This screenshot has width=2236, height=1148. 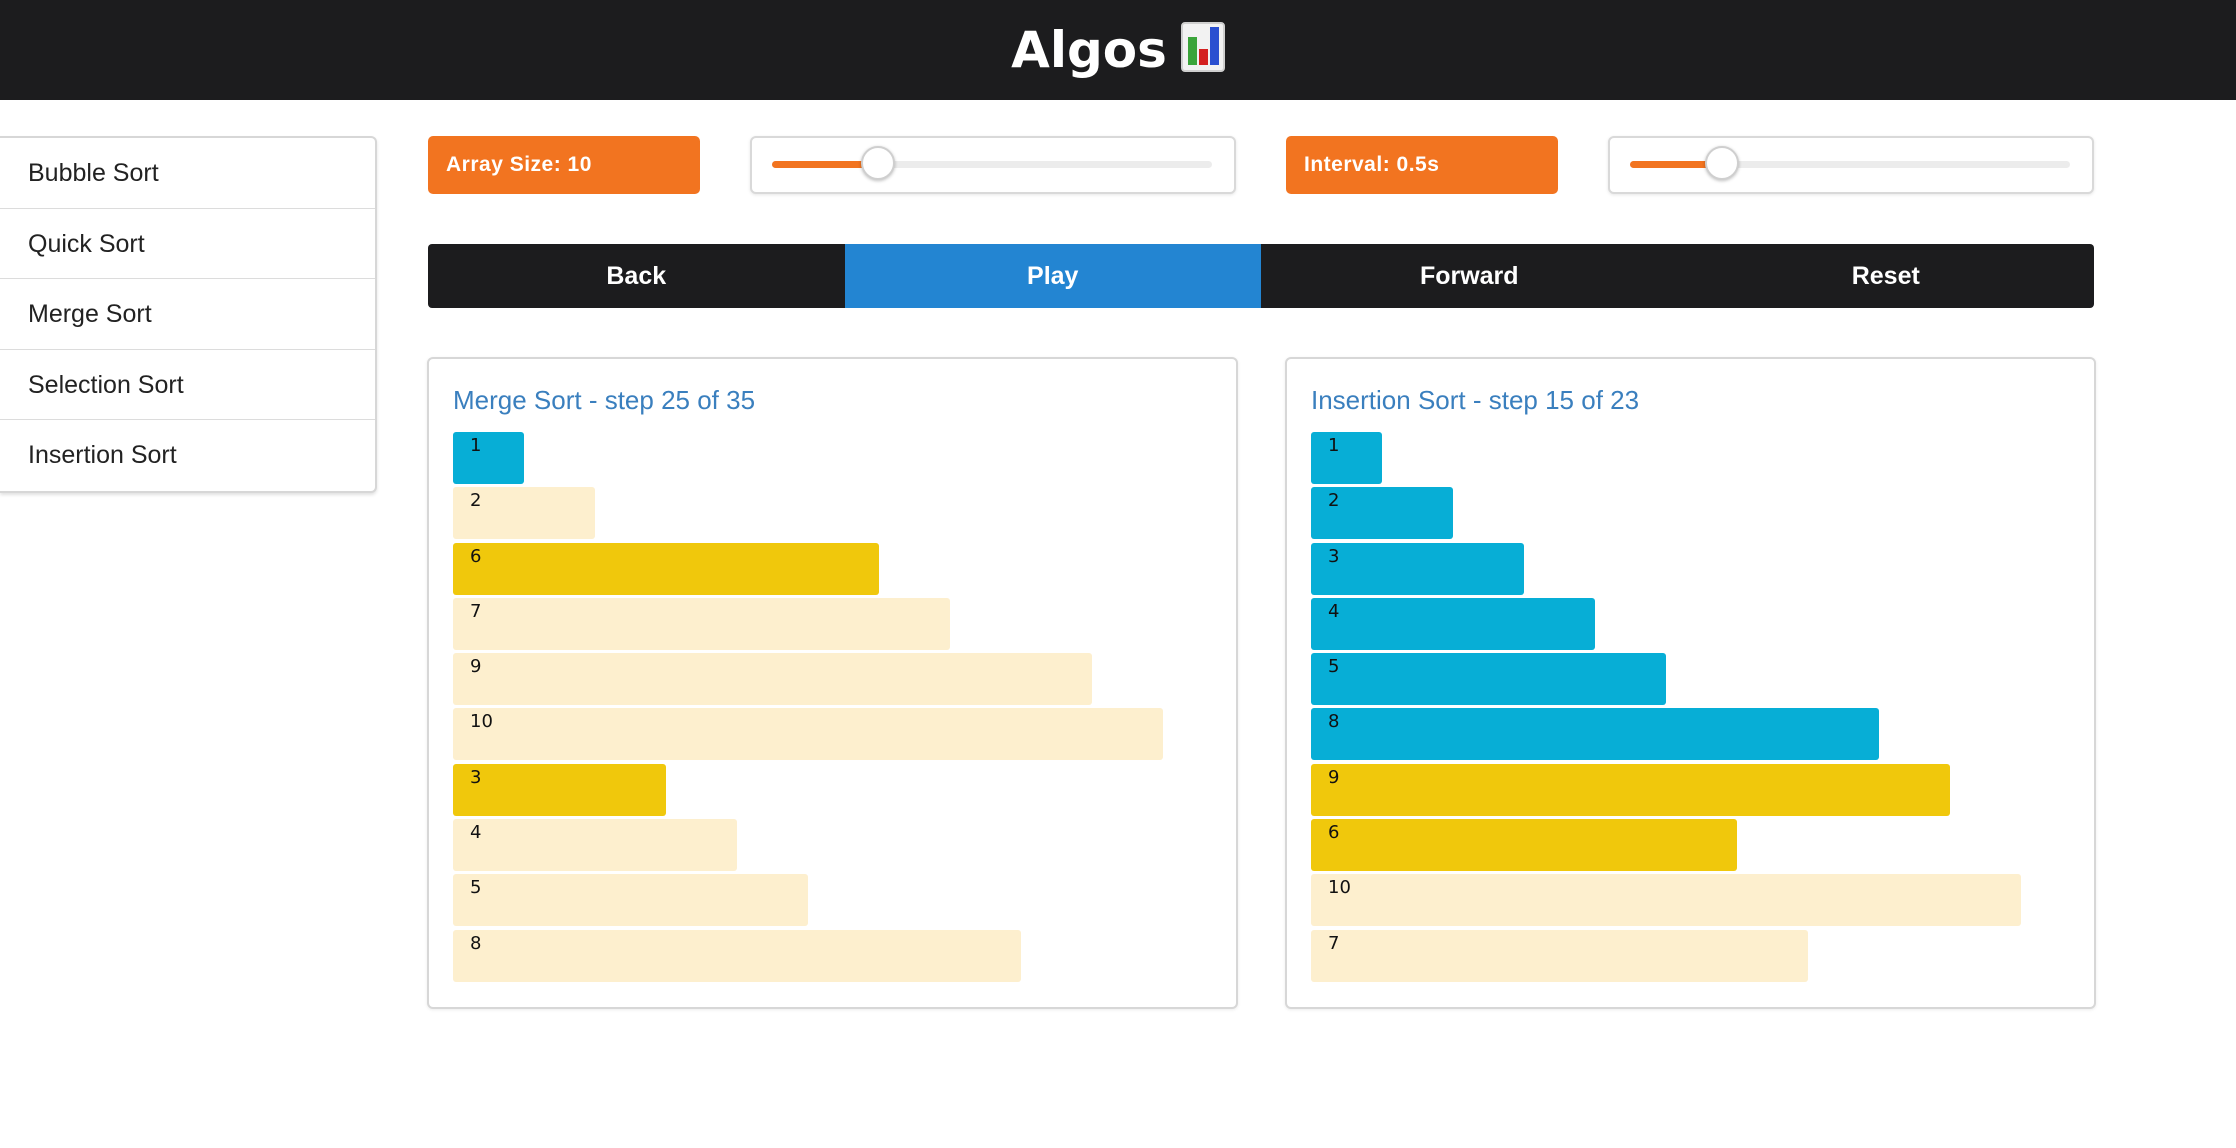 I want to click on sidebar-item-selection-sort: Selection Sort, so click(x=187, y=385).